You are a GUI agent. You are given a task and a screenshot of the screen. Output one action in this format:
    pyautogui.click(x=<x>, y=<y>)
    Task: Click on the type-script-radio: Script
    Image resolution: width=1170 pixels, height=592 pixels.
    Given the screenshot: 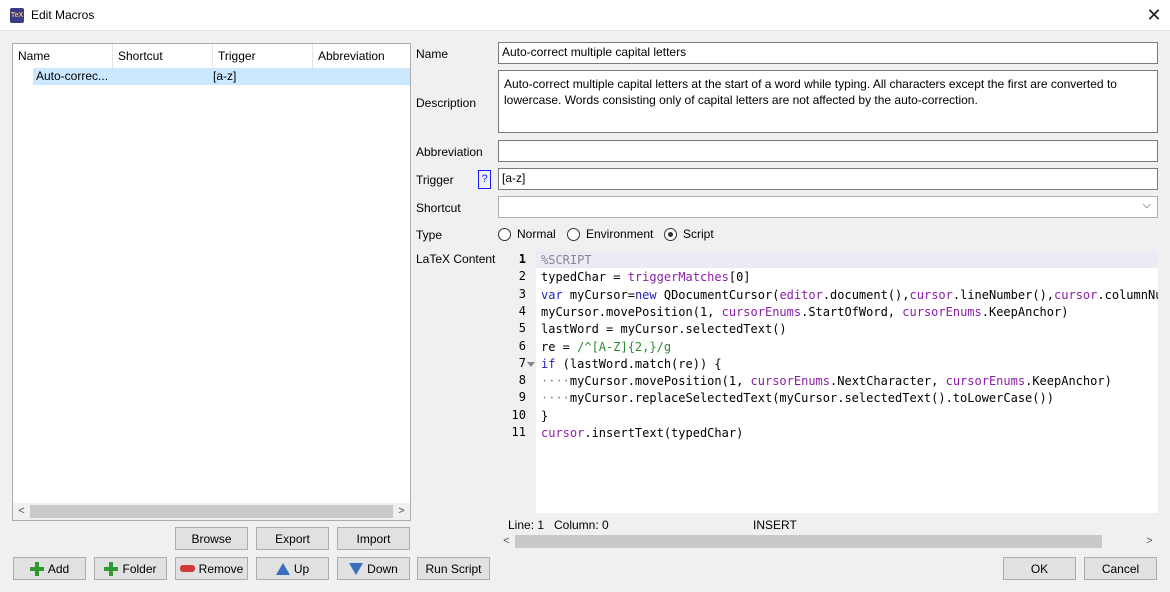 What is the action you would take?
    pyautogui.click(x=689, y=234)
    